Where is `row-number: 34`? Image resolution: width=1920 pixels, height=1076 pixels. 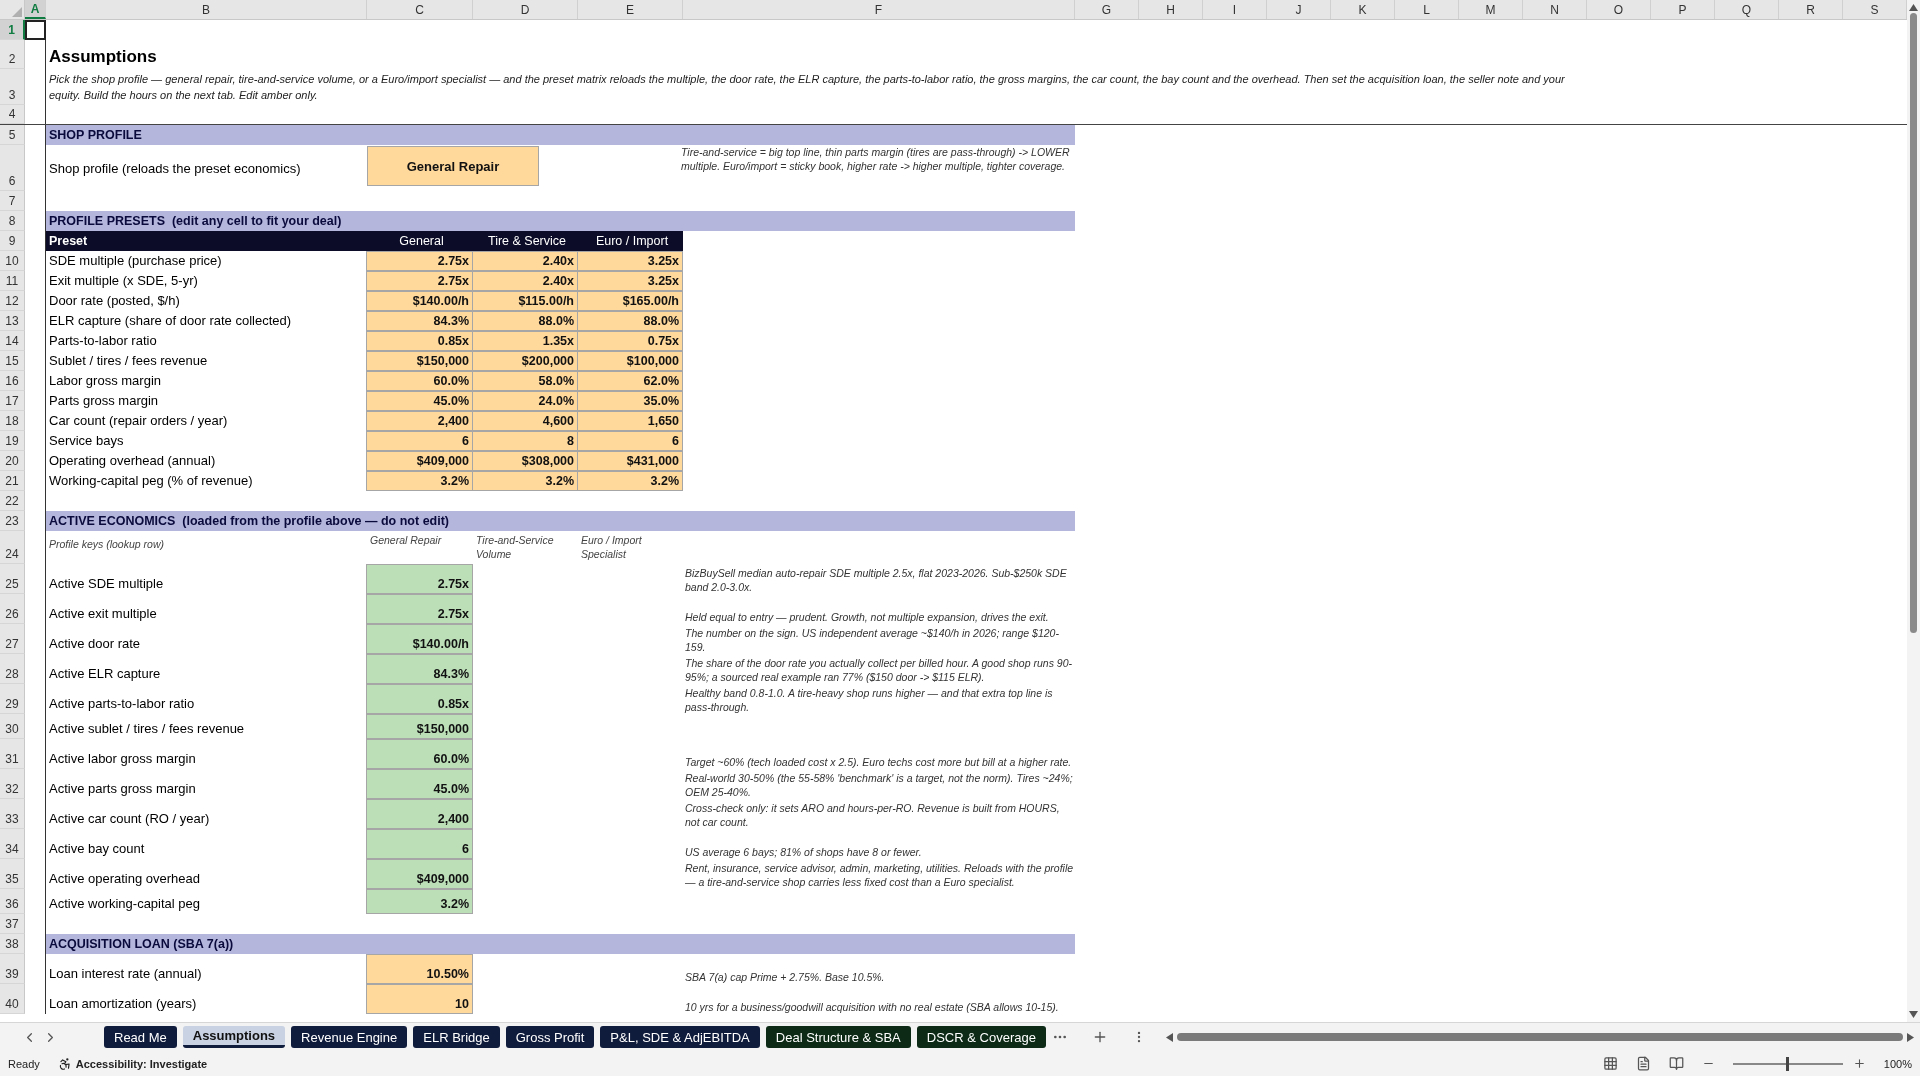 row-number: 34 is located at coordinates (12, 844).